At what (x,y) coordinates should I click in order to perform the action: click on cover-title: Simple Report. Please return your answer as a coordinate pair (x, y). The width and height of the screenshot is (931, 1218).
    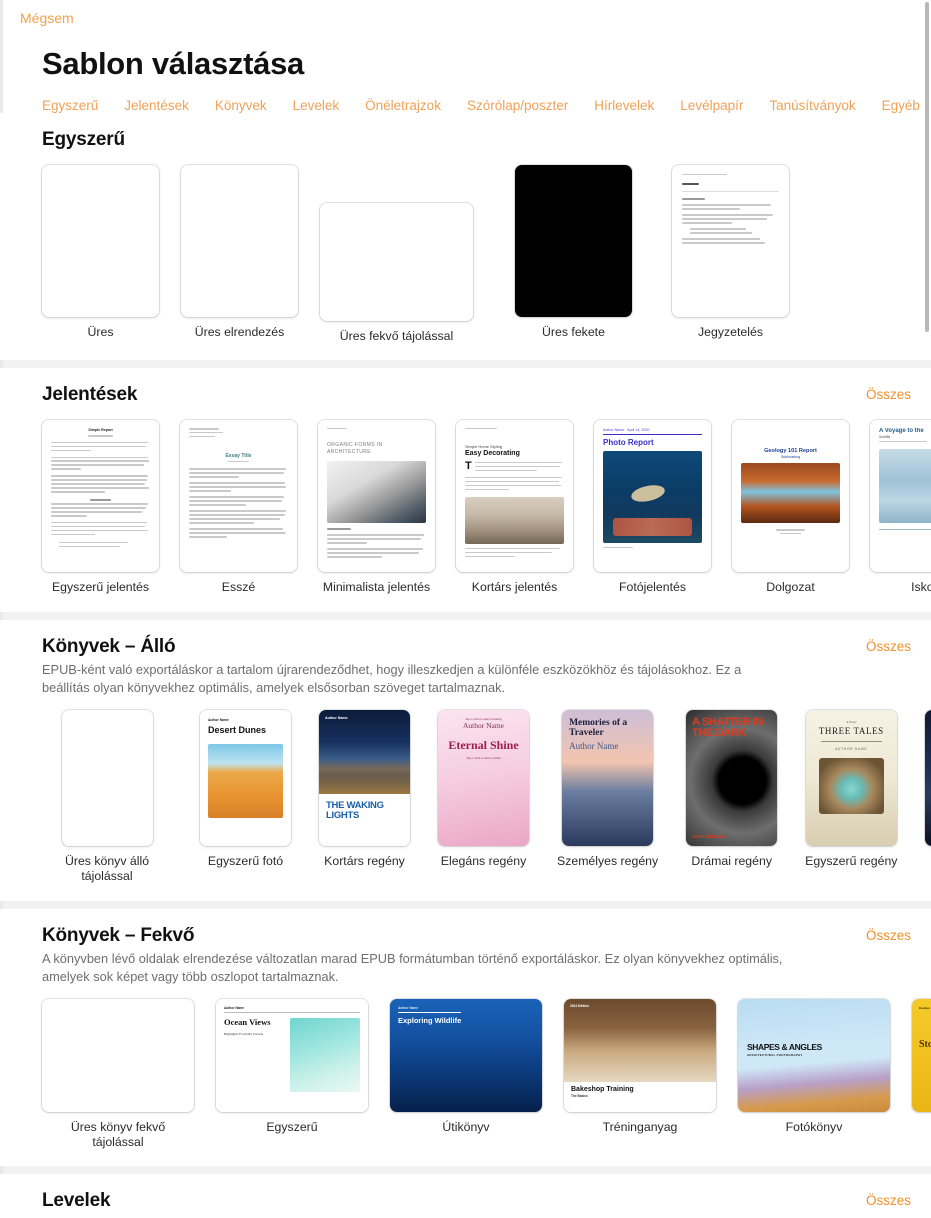
    Looking at the image, I should click on (100, 430).